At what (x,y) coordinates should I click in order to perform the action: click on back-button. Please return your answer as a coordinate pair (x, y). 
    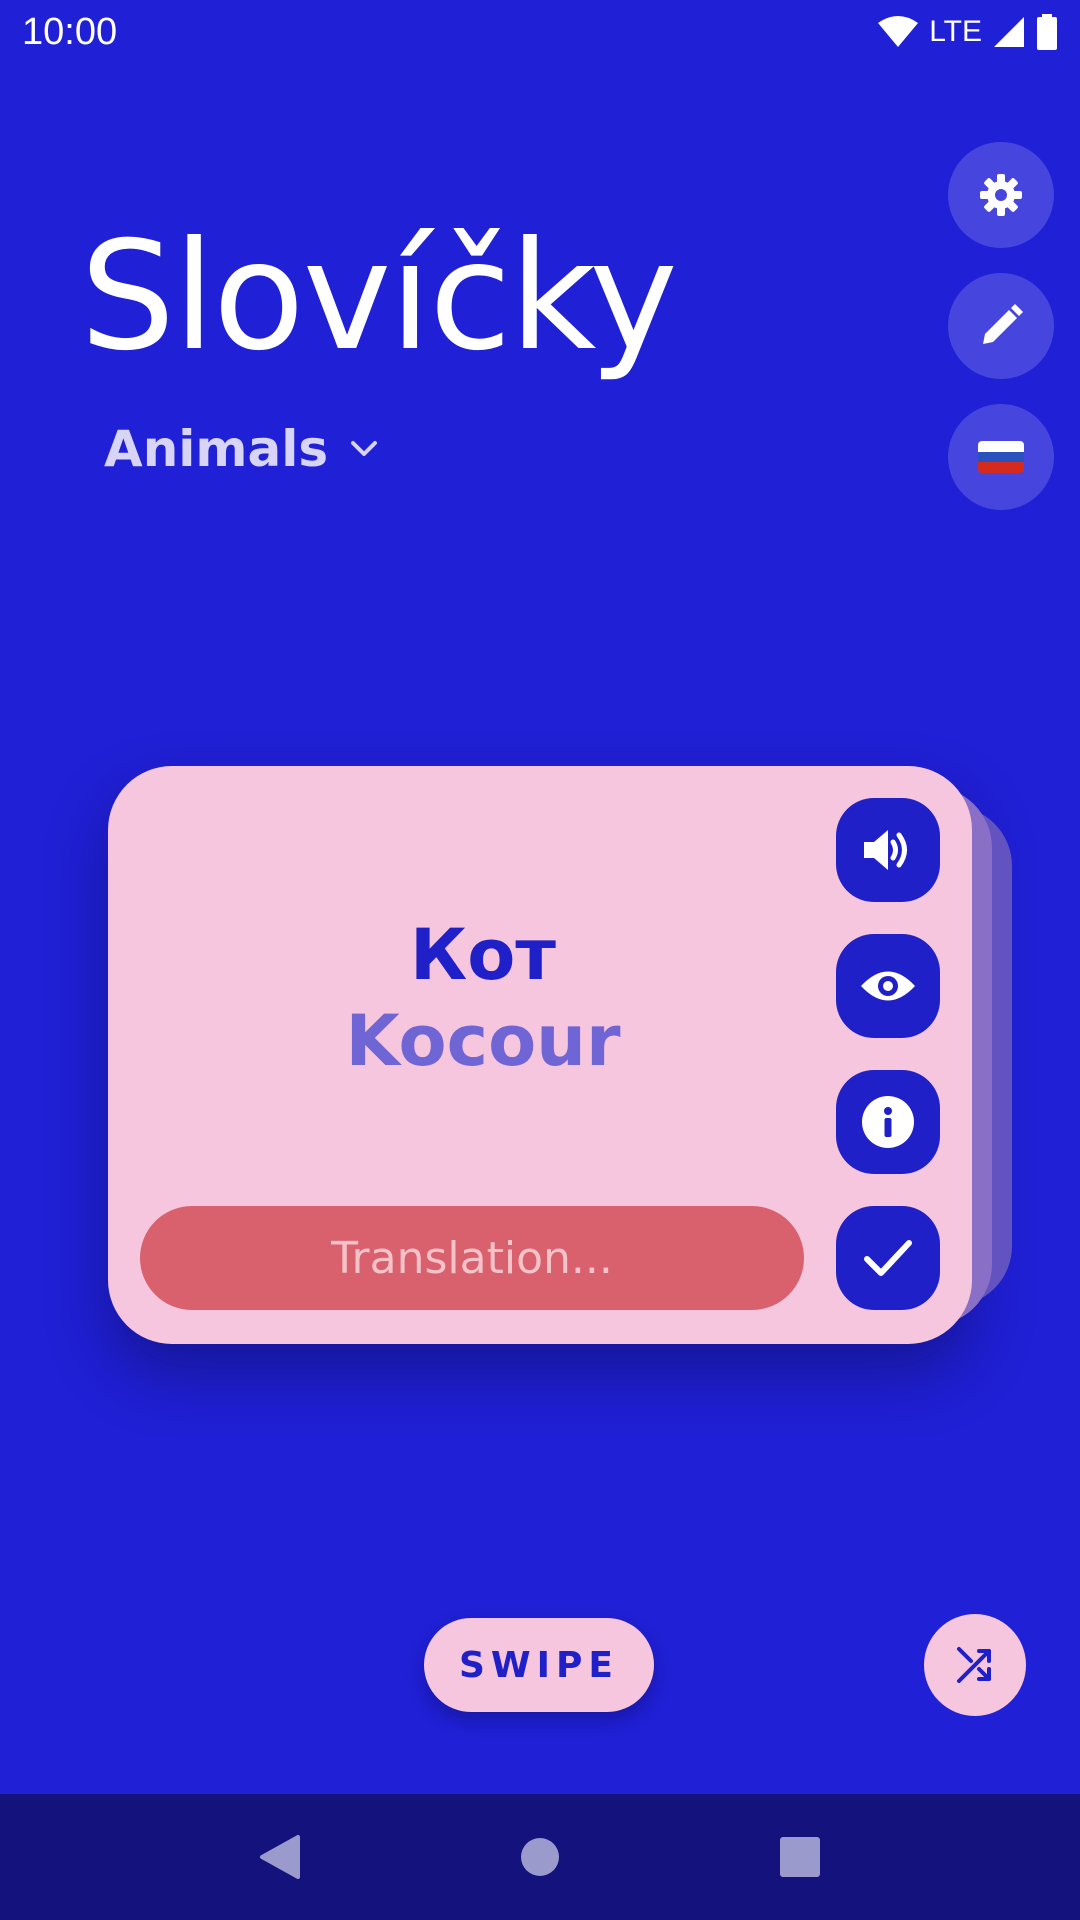
    Looking at the image, I should click on (280, 1857).